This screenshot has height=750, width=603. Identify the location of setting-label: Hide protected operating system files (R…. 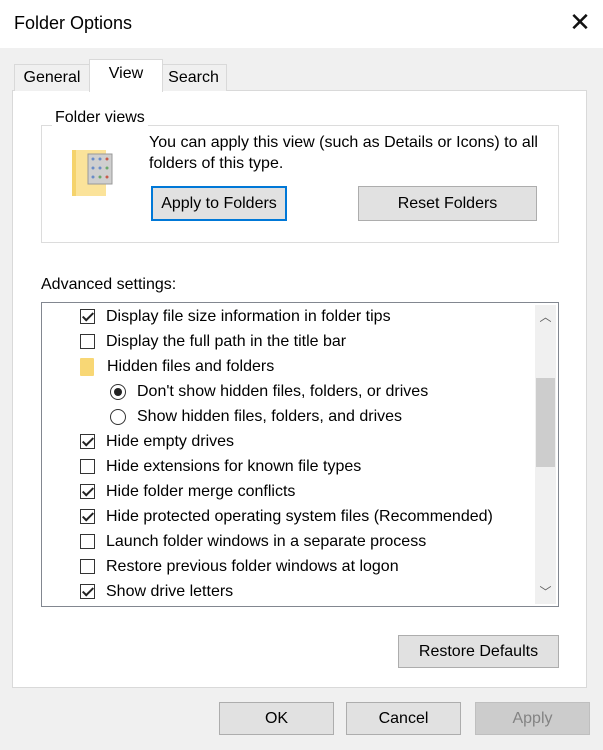
(299, 516).